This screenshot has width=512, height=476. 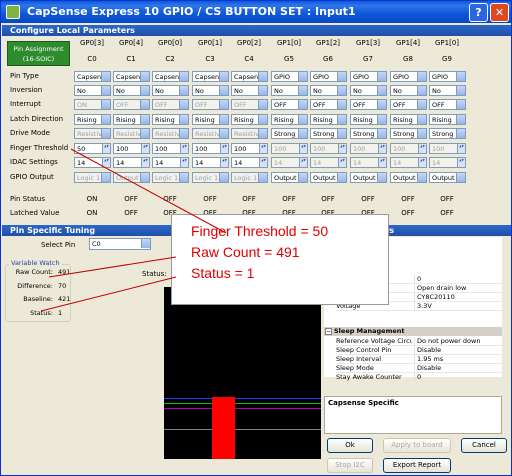 I want to click on collapse-icon: −, so click(x=328, y=331).